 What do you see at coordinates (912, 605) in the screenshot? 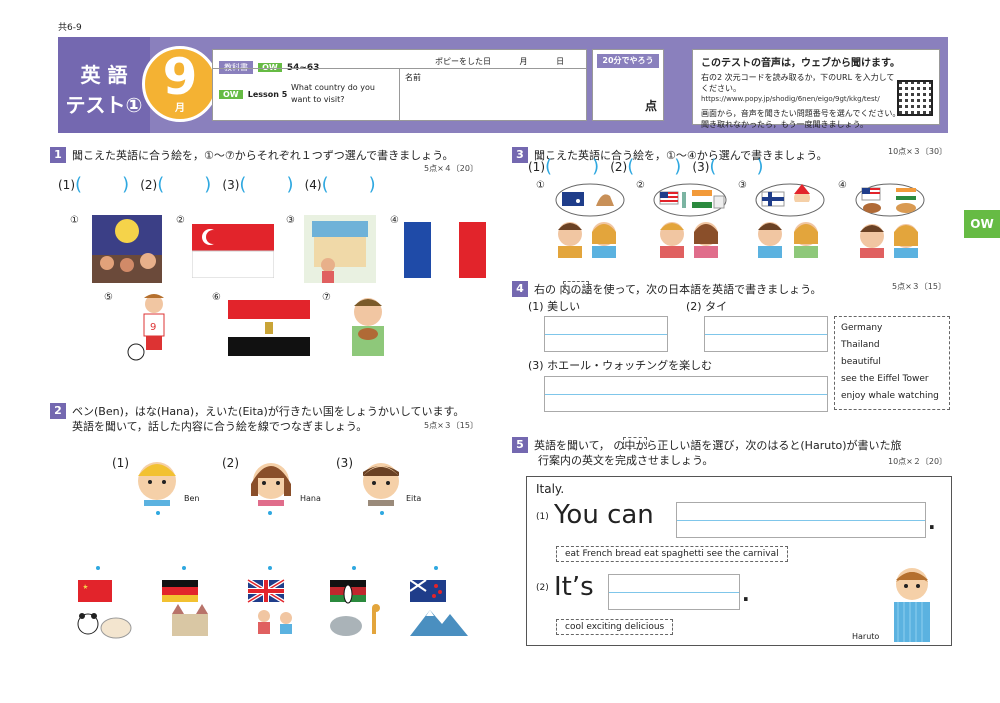
I see `haruto-picture` at bounding box center [912, 605].